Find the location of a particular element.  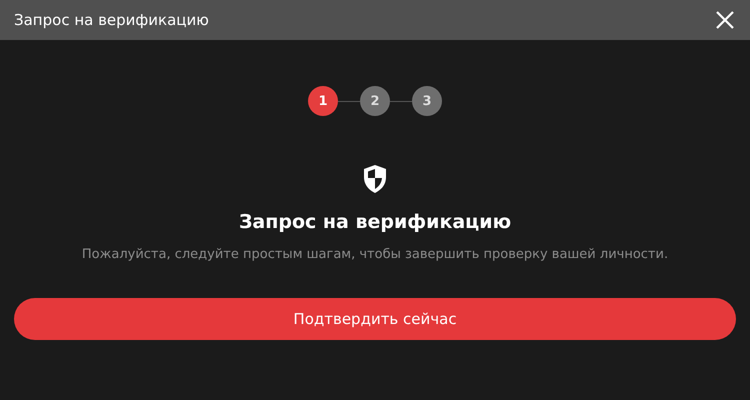

close-icon is located at coordinates (725, 20).